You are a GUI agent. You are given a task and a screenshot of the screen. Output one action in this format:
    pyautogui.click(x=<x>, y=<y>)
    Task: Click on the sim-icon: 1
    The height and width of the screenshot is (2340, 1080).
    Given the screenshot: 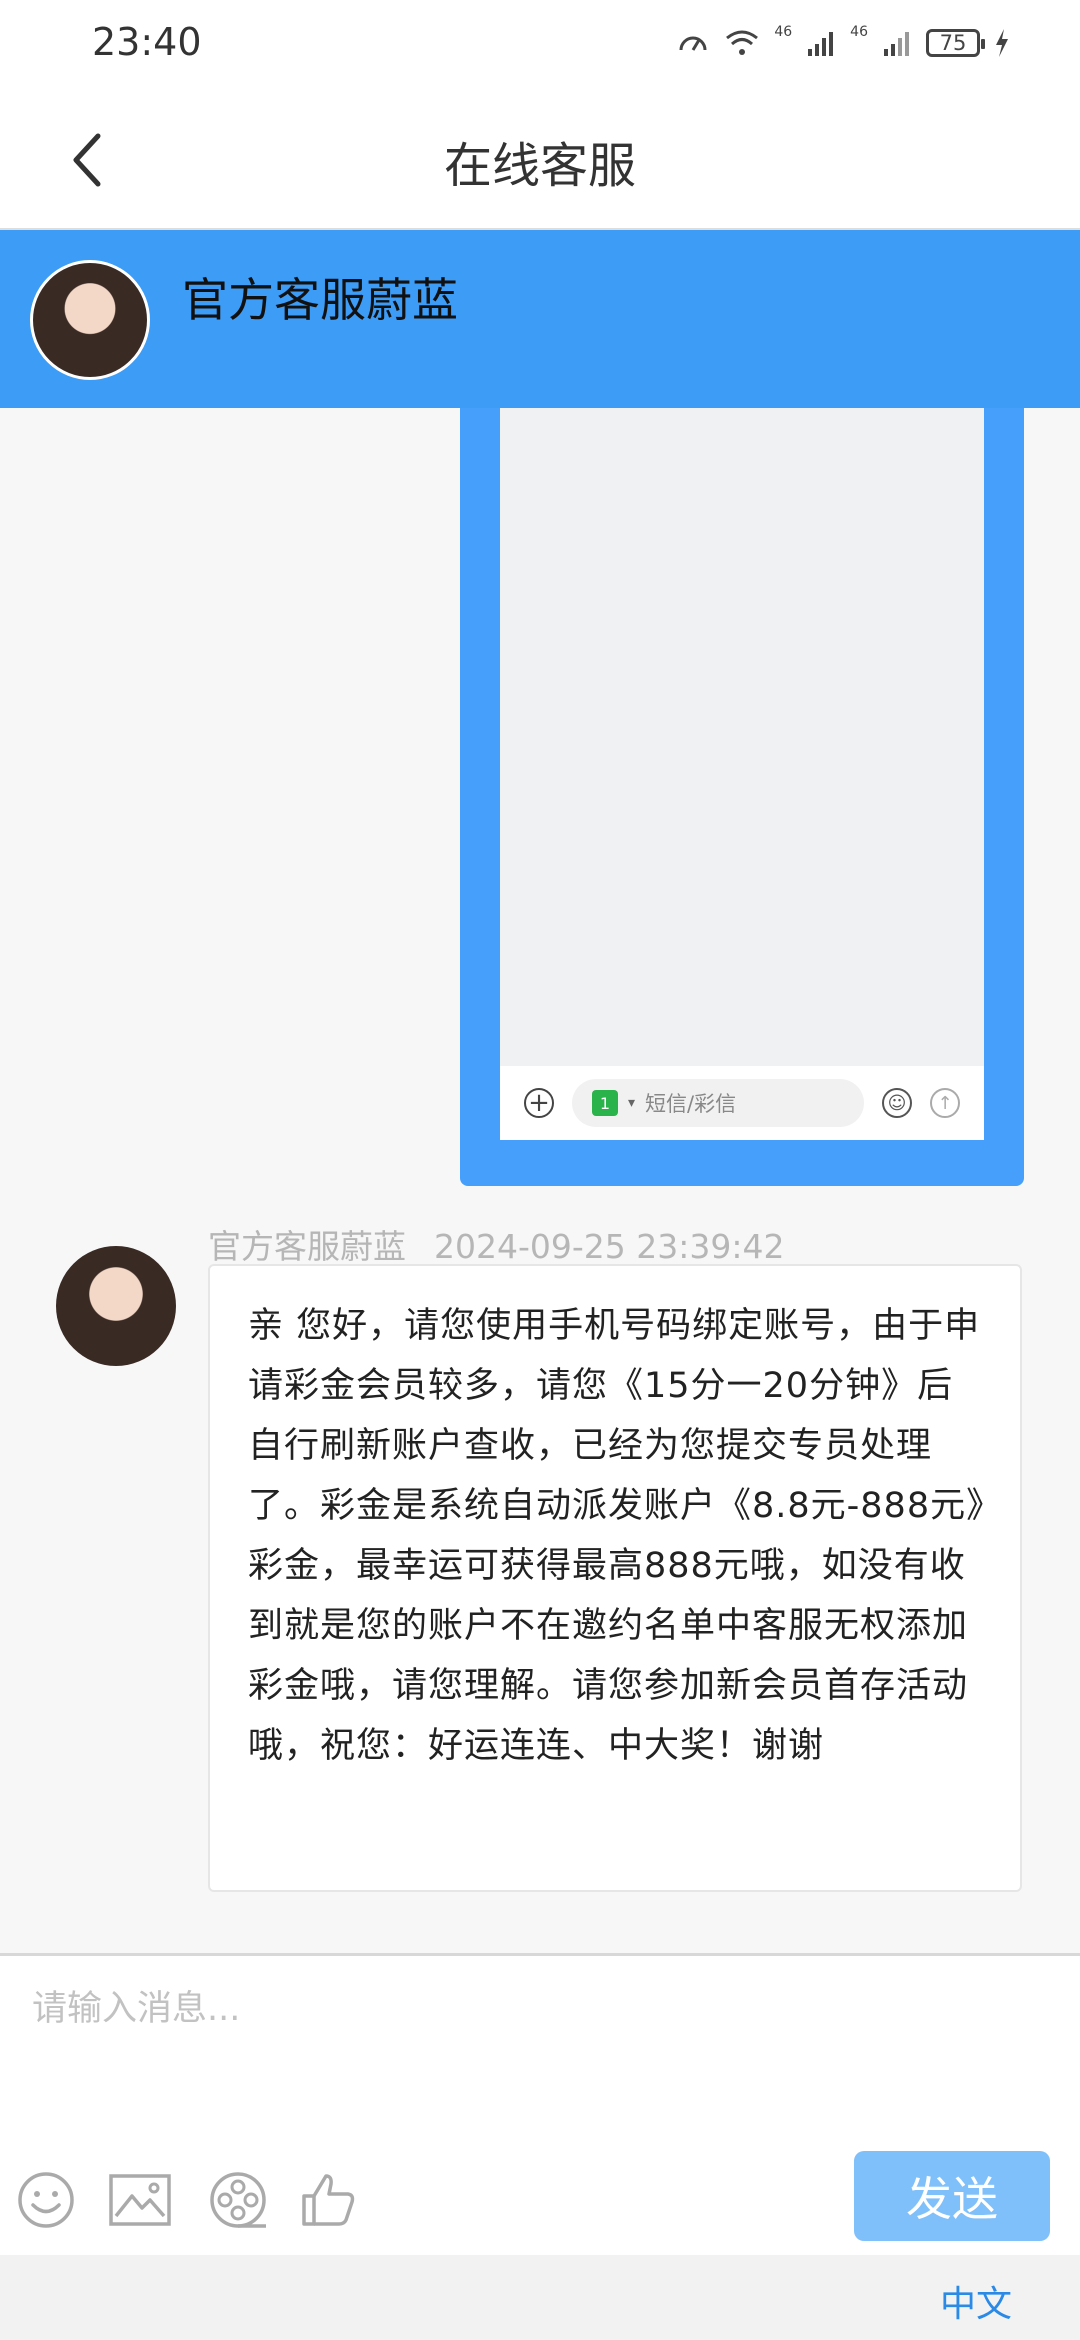 What is the action you would take?
    pyautogui.click(x=605, y=1103)
    